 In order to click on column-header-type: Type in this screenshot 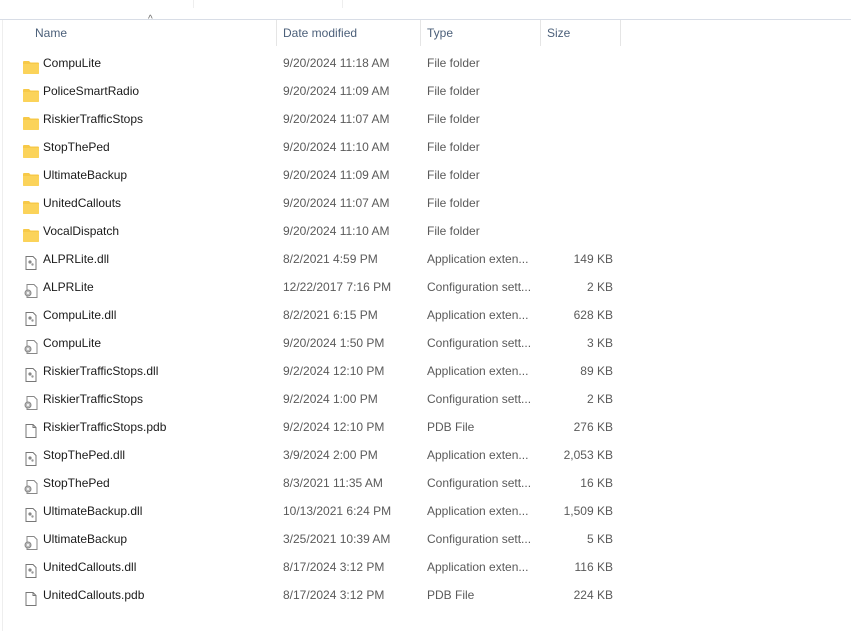, I will do `click(440, 33)`.